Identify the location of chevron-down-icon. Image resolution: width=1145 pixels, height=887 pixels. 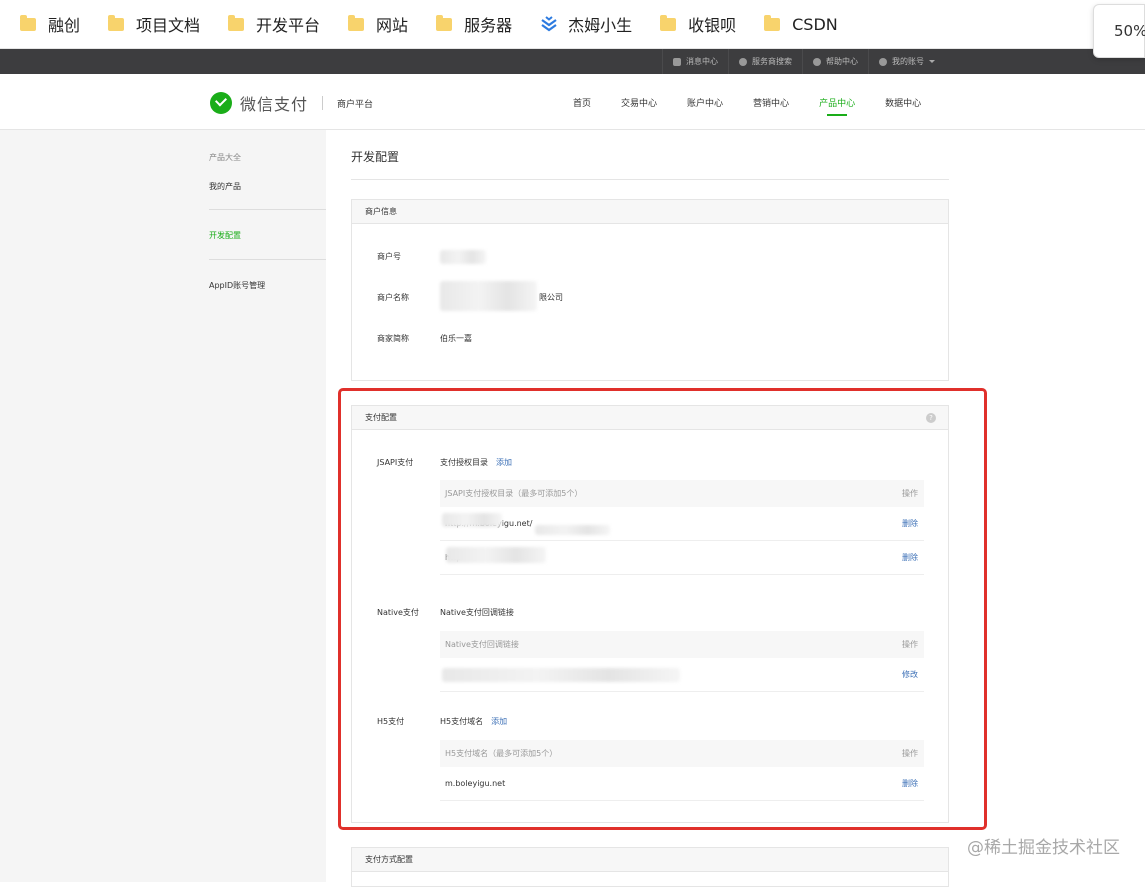
(932, 61).